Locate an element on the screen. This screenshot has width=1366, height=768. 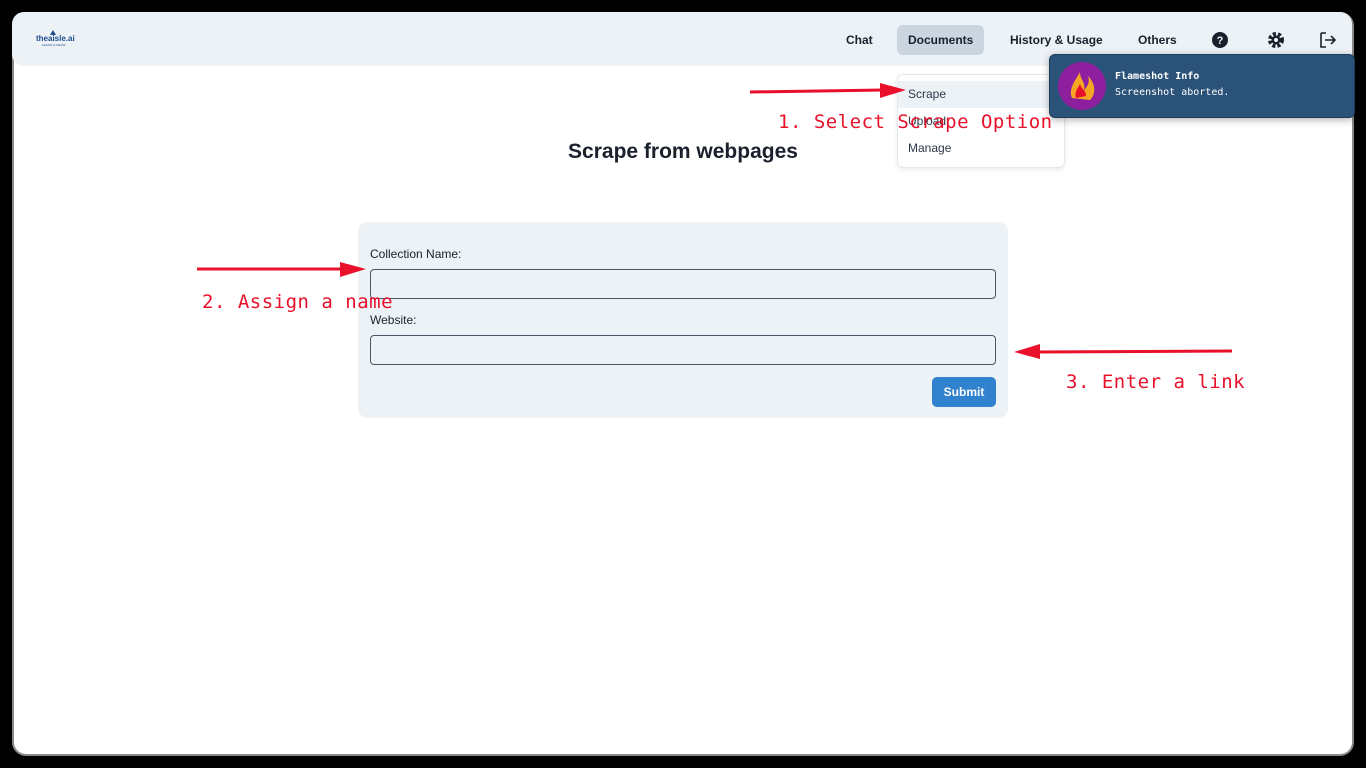
brand-logo: theaisle.ai LEARN & GROW is located at coordinates (66, 39).